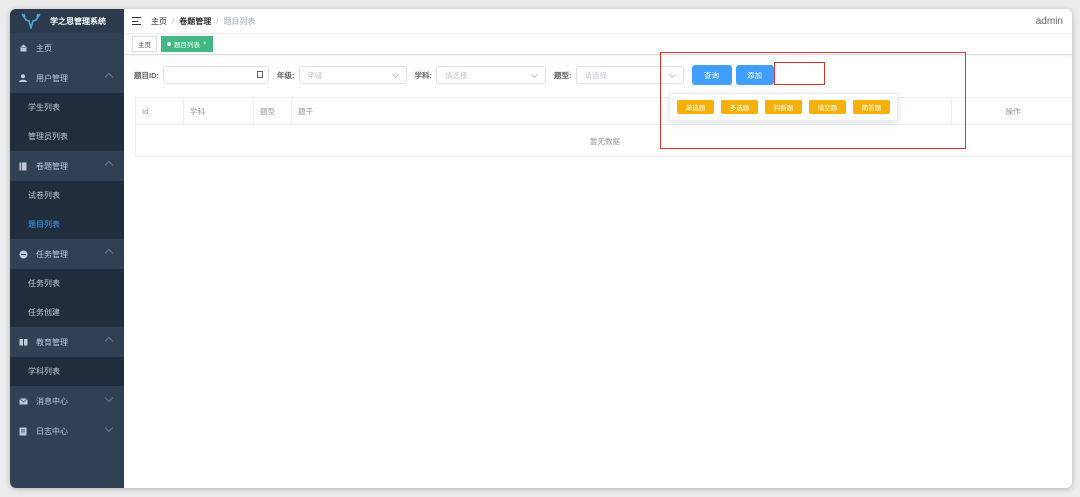 This screenshot has height=497, width=1080. What do you see at coordinates (605, 141) in the screenshot?
I see `empty-text: 暂无数据` at bounding box center [605, 141].